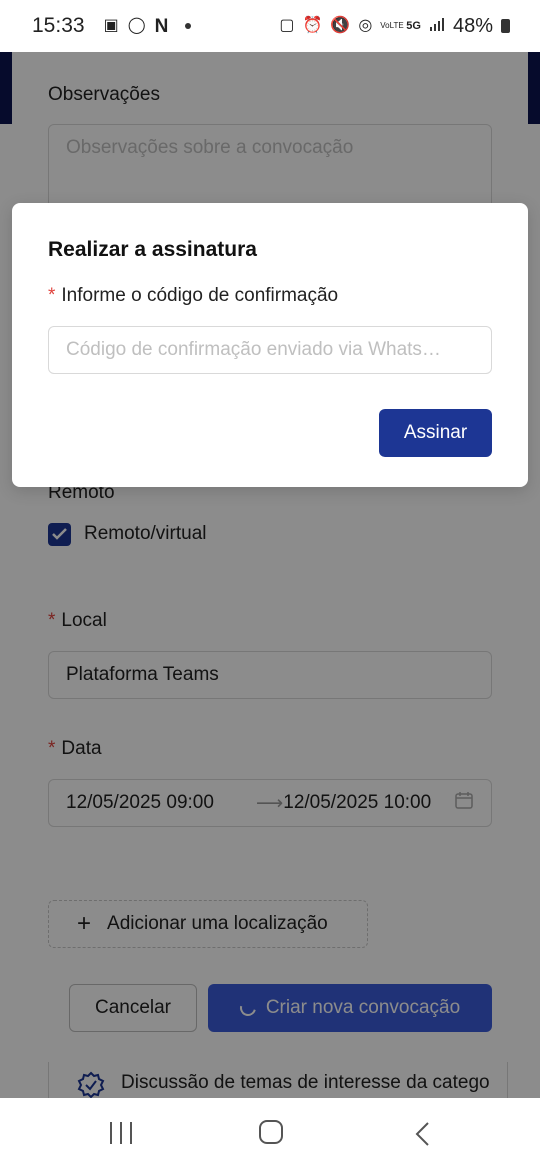 The height and width of the screenshot is (1170, 540). I want to click on recent-apps-icon, so click(121, 1133).